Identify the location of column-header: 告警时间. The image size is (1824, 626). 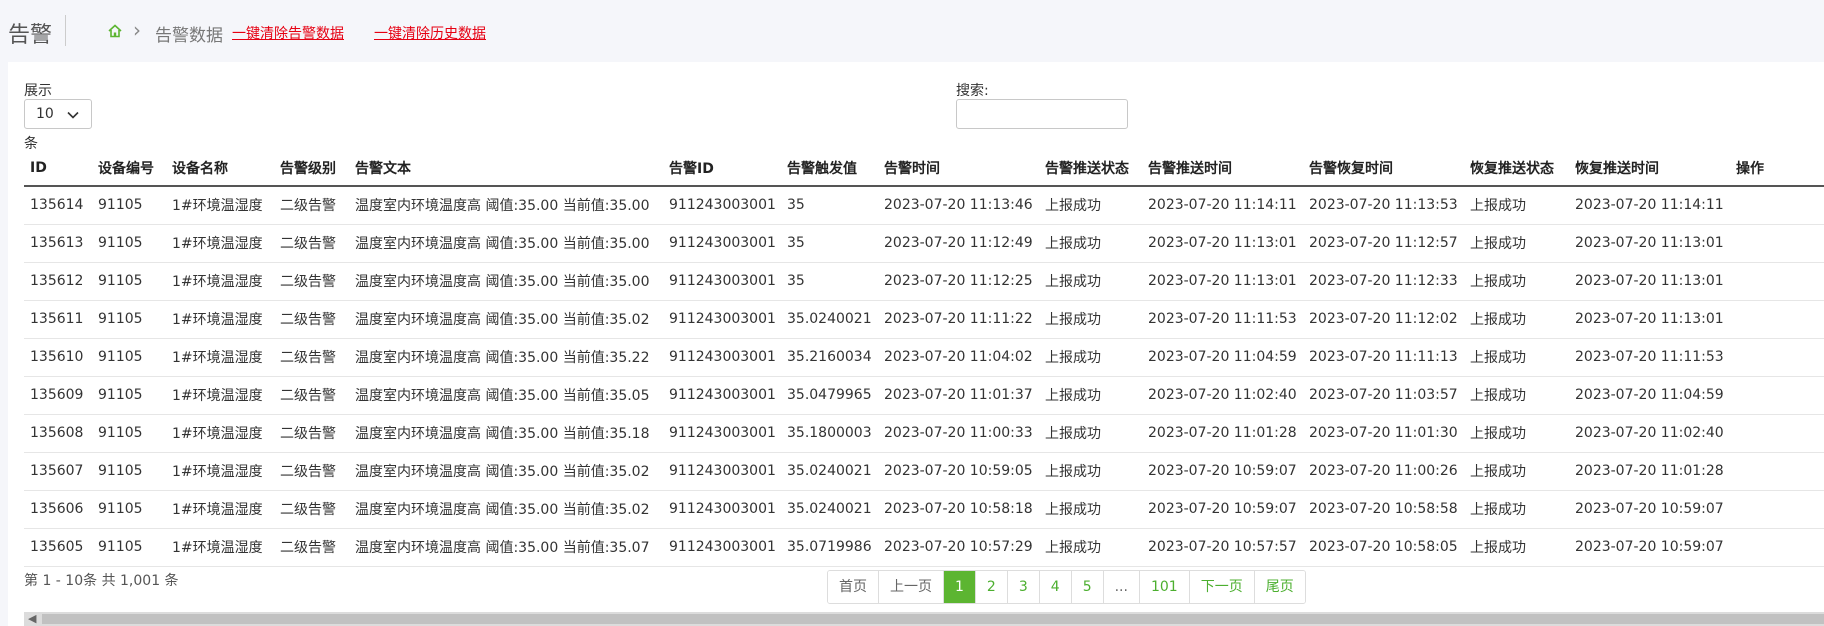
(958, 168).